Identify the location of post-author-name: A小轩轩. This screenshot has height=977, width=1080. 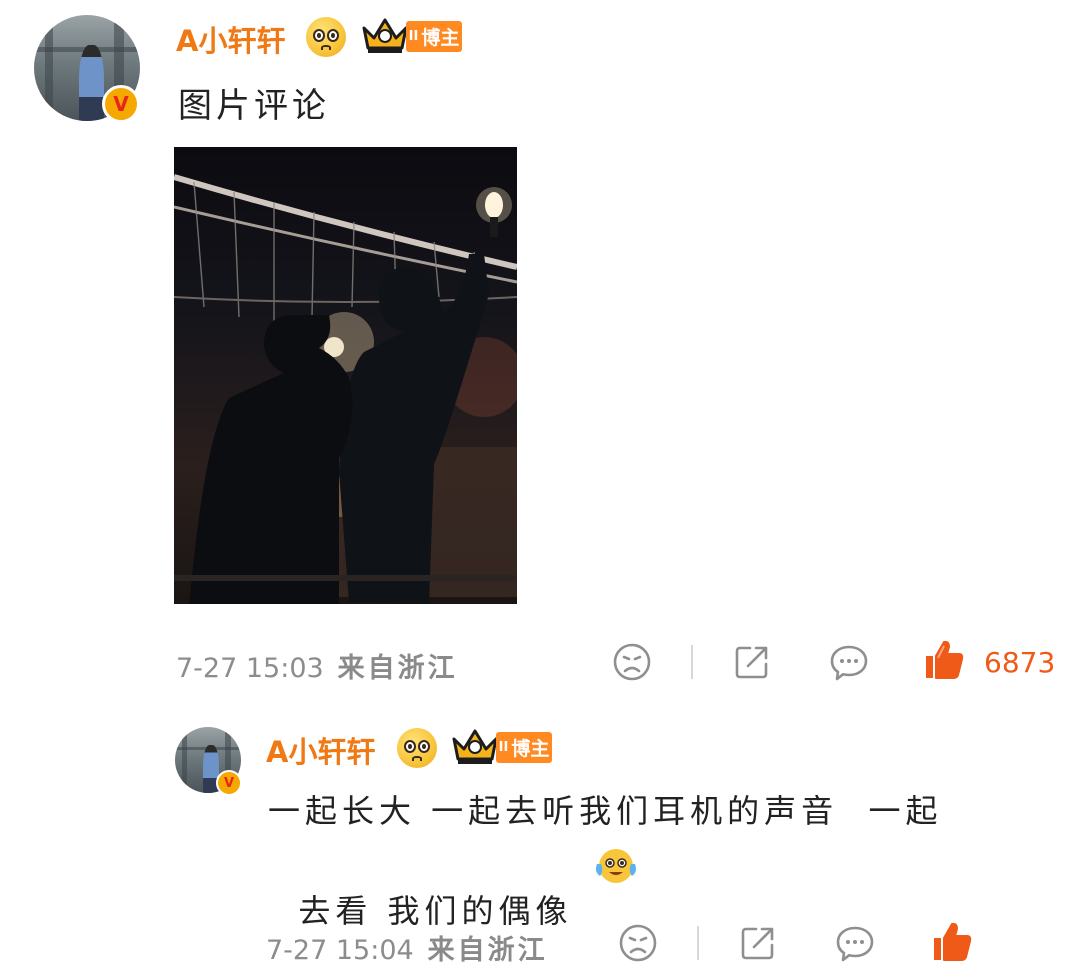
(230, 39).